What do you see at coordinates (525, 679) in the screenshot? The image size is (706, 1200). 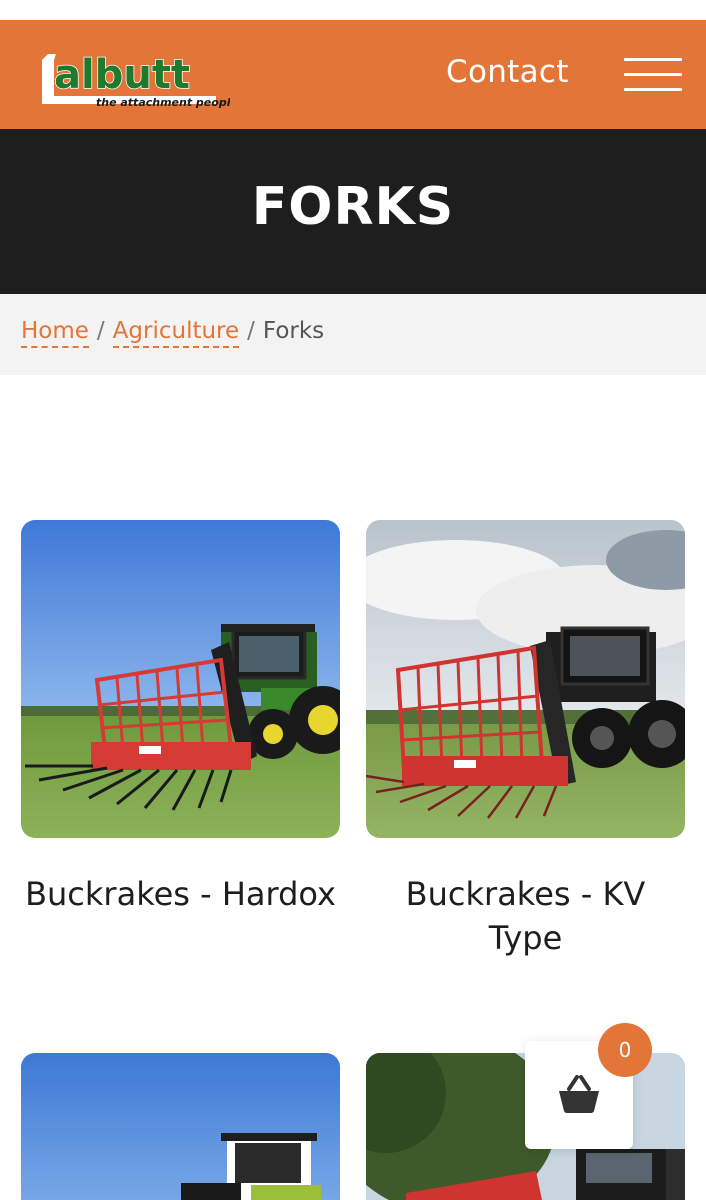 I see `buckrake-kv-type-photo` at bounding box center [525, 679].